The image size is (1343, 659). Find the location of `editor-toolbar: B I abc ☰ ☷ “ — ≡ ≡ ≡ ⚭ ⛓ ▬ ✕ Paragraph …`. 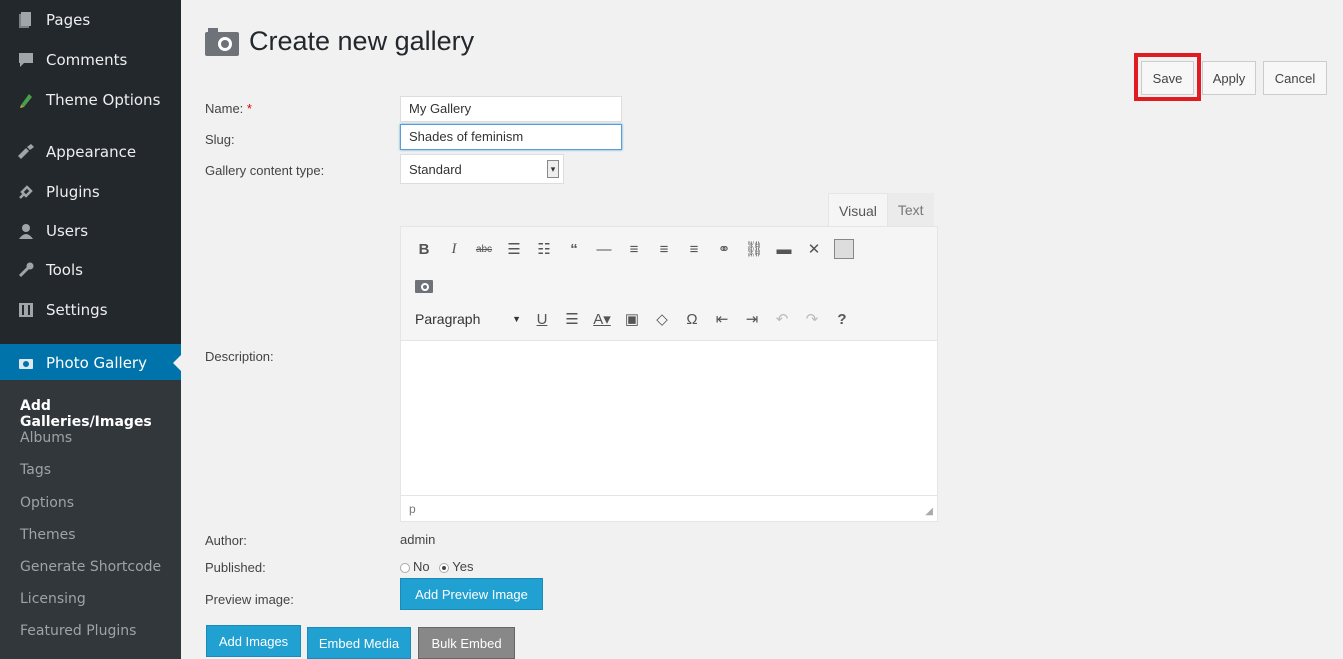

editor-toolbar: B I abc ☰ ☷ “ — ≡ ≡ ≡ ⚭ ⛓ ▬ ✕ Paragraph … is located at coordinates (669, 284).